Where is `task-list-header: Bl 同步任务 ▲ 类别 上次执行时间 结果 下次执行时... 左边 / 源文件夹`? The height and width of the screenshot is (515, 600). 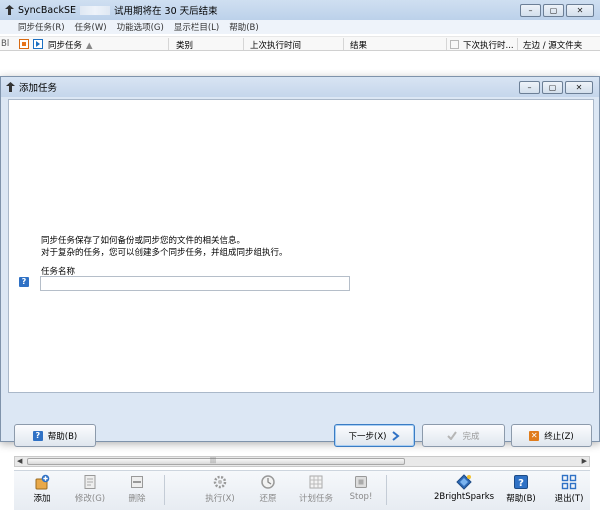
task-list-header: Bl 同步任务 ▲ 类别 上次执行时间 结果 下次执行时... 左边 / 源文件夹 is located at coordinates (300, 43).